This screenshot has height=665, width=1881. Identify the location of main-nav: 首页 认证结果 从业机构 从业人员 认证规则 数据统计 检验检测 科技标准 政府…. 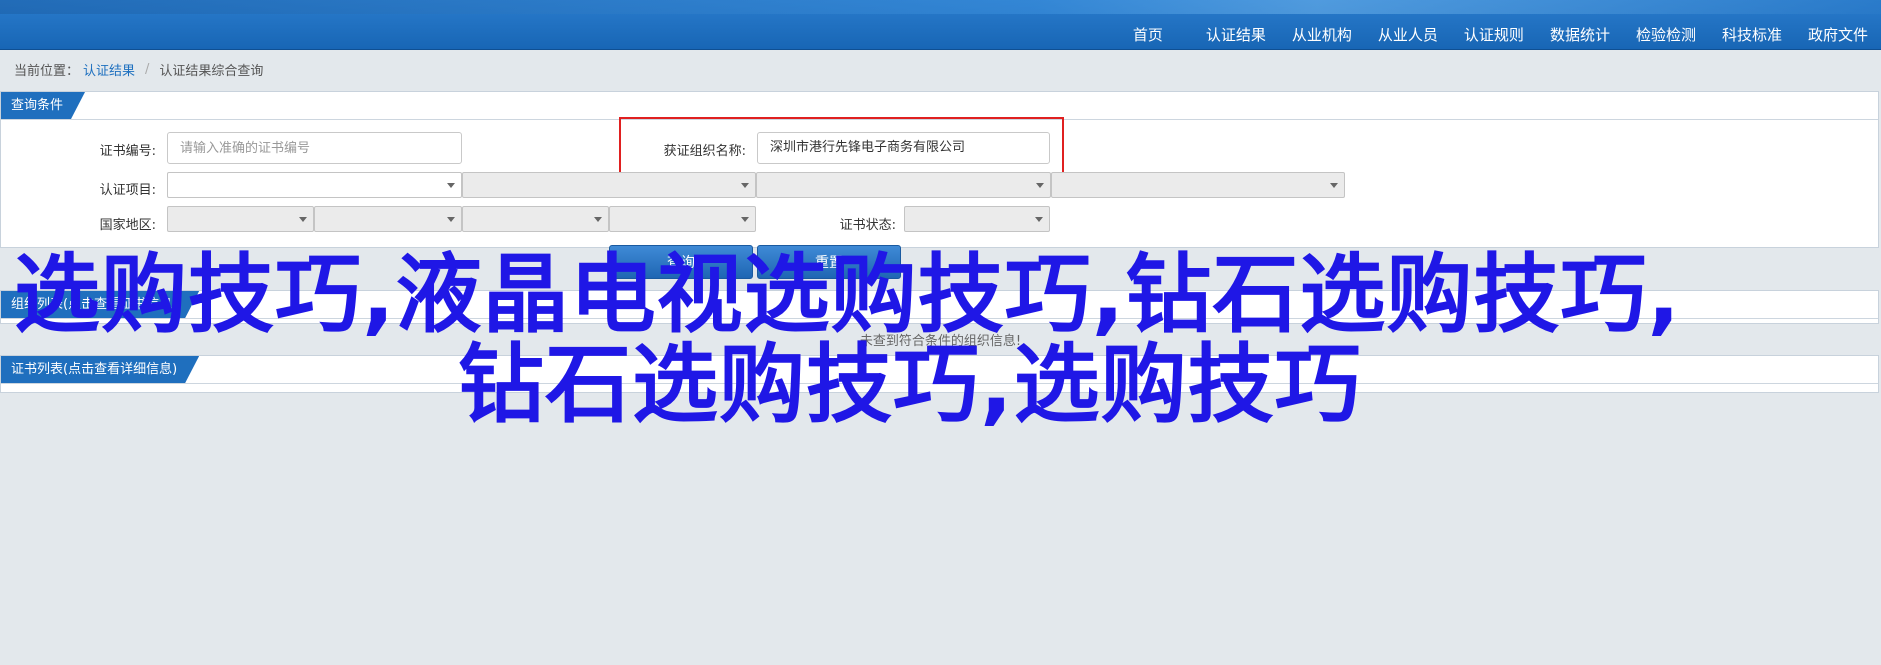
(1500, 34).